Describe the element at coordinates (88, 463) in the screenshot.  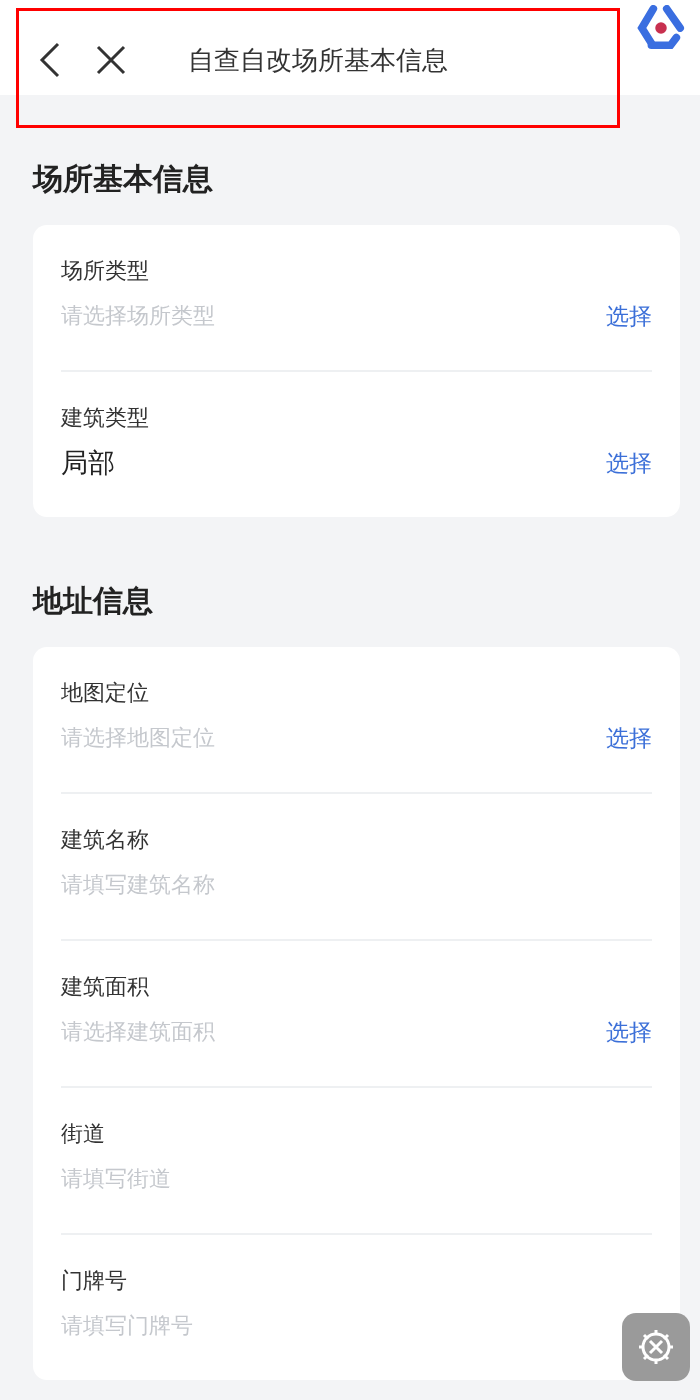
I see `input-field: 局部` at that location.